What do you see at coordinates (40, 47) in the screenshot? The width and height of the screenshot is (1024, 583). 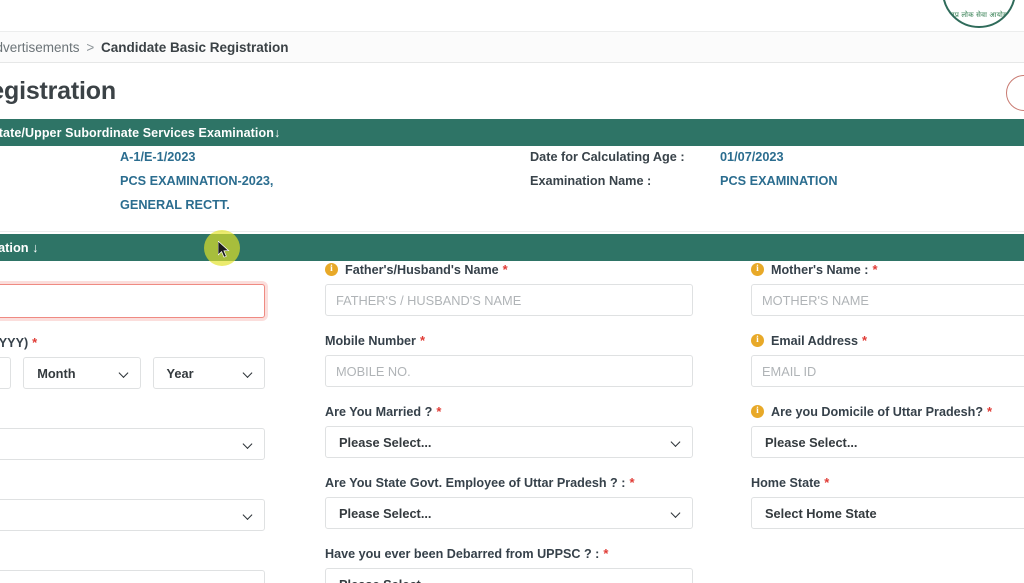 I see `breadcrumb-parent: ications/Advertisements` at bounding box center [40, 47].